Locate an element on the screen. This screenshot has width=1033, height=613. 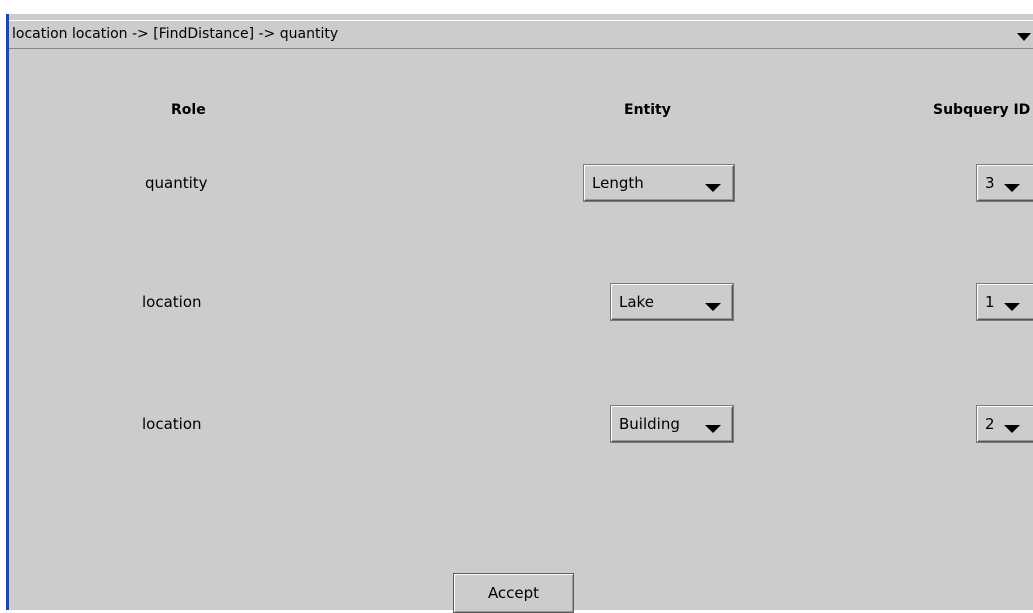
entity-dropdown: Building is located at coordinates (672, 424).